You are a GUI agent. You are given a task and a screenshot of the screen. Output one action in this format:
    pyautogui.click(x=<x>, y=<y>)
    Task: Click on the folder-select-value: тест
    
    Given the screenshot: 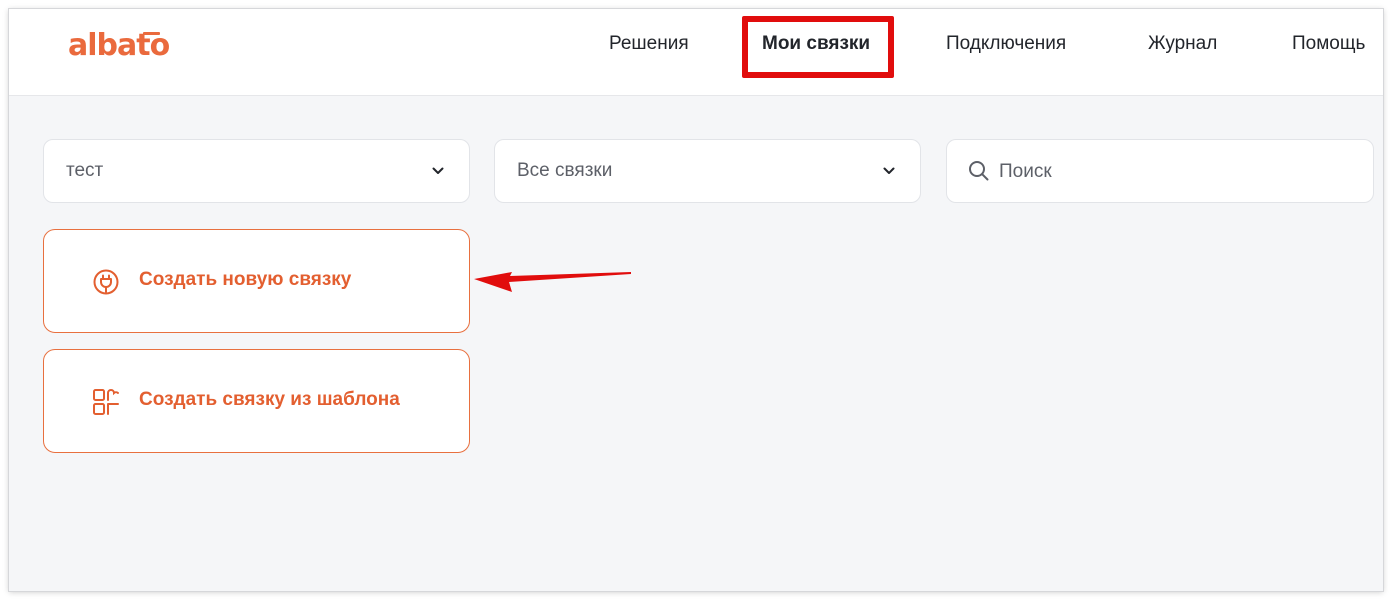 What is the action you would take?
    pyautogui.click(x=85, y=170)
    